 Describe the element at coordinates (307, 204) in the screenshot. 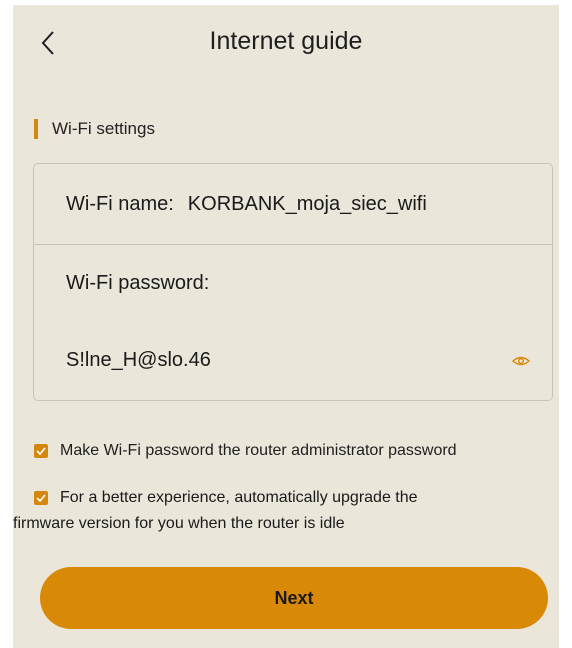

I see `wifi-name-value: KORBANK_moja_siec_wifi` at that location.